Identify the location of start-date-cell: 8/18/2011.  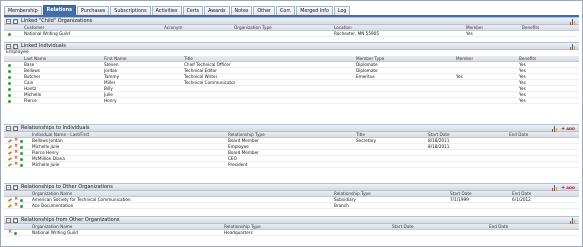
(439, 140).